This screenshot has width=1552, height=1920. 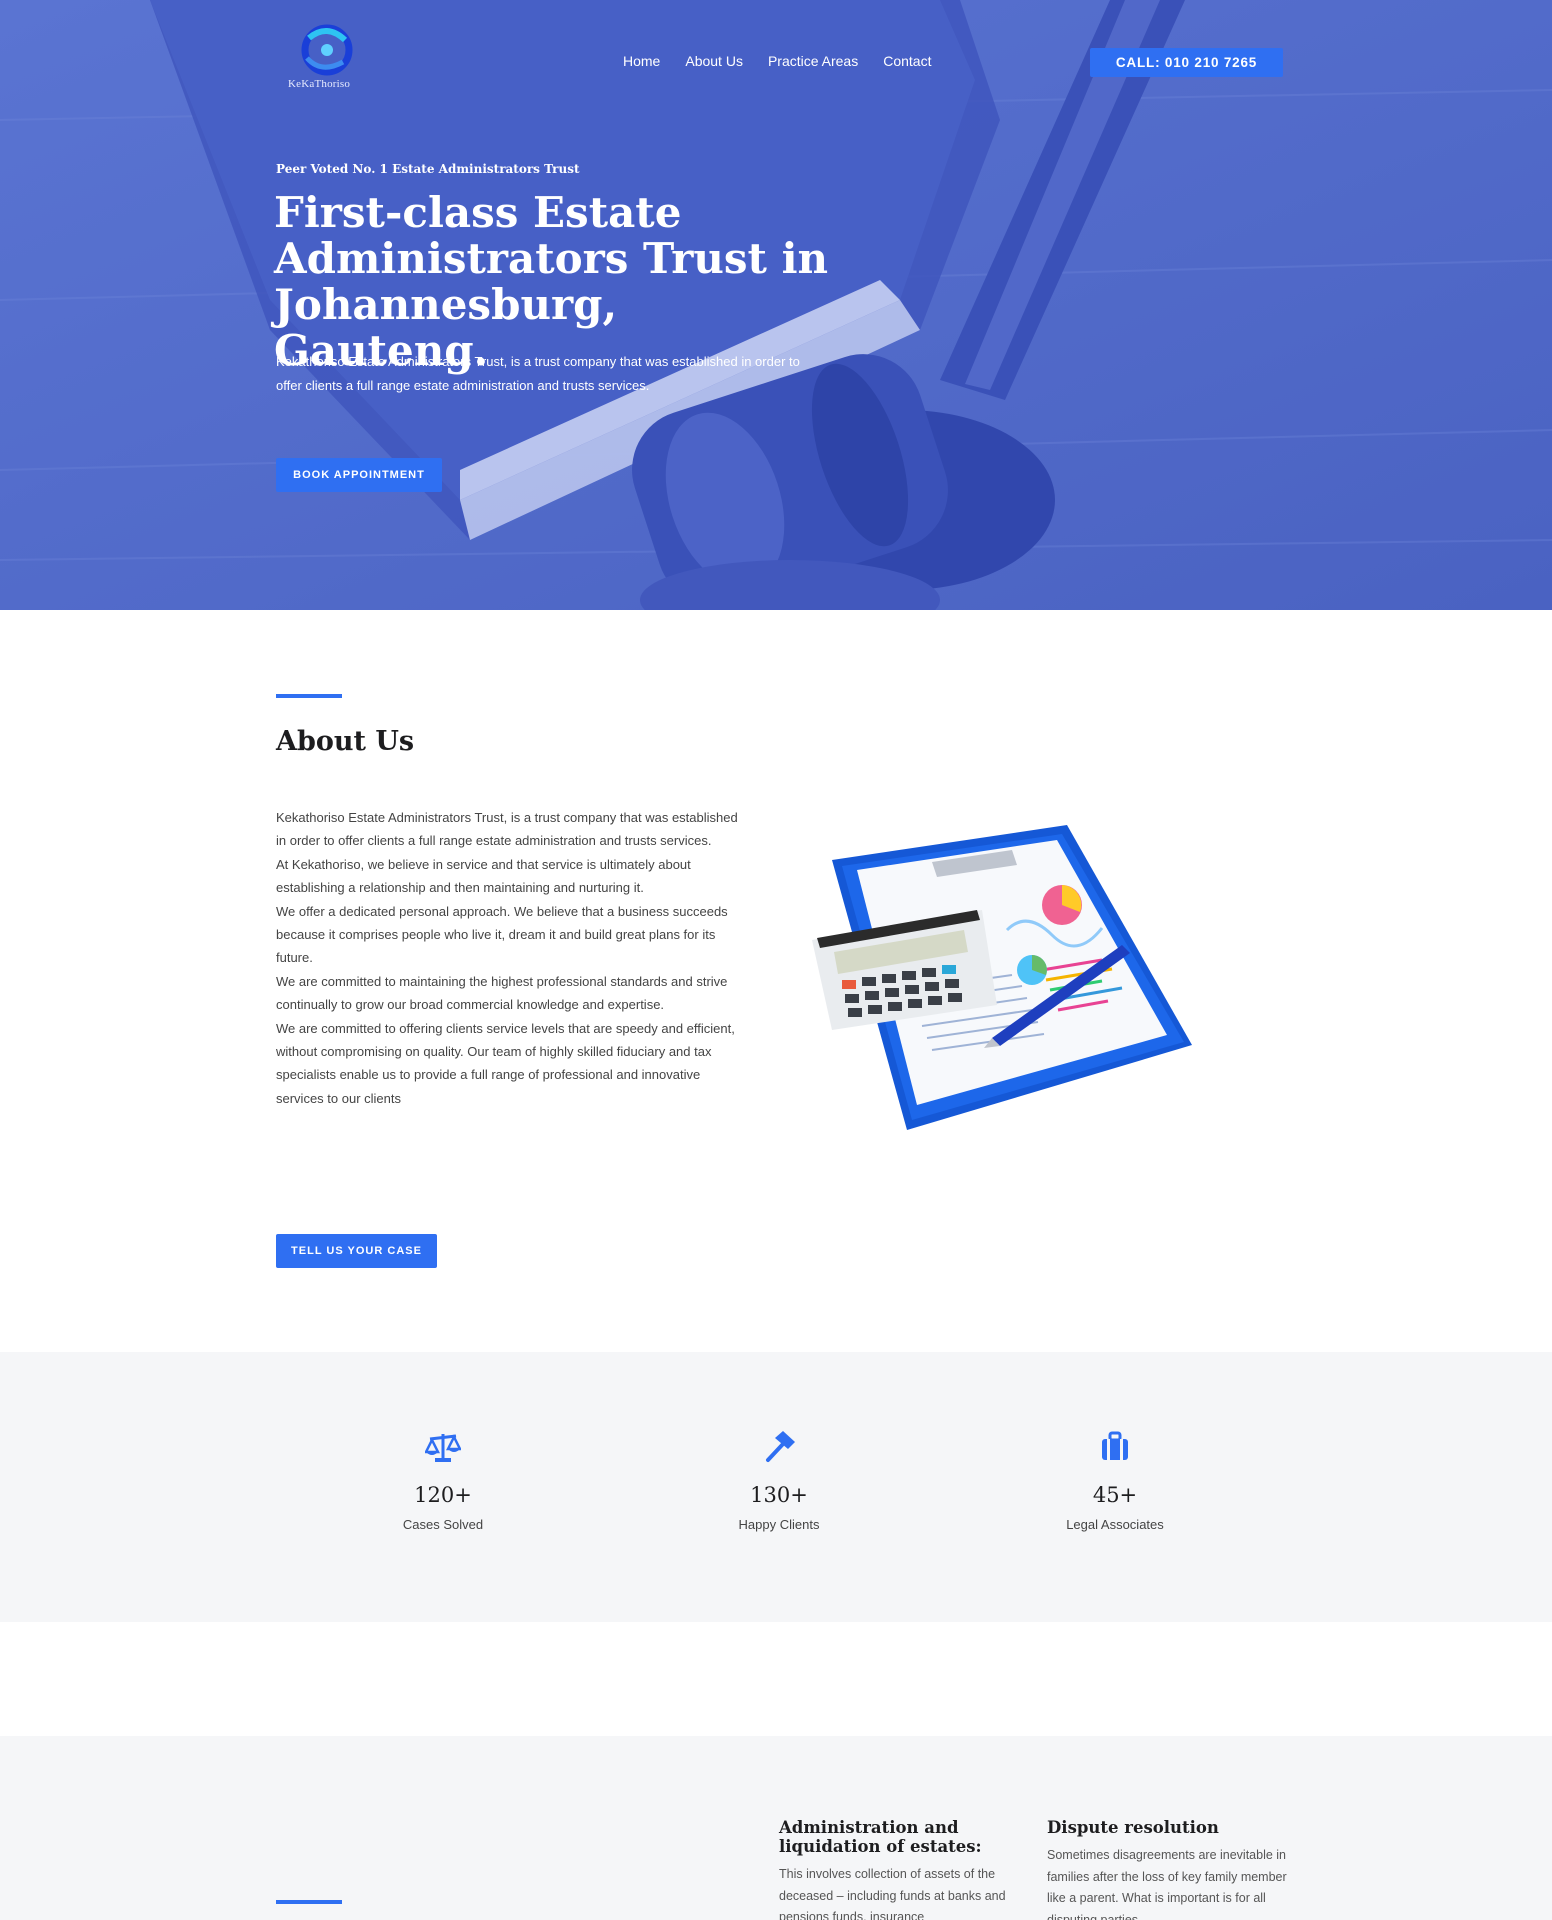 What do you see at coordinates (1115, 1524) in the screenshot?
I see `stat-label: Legal Associates` at bounding box center [1115, 1524].